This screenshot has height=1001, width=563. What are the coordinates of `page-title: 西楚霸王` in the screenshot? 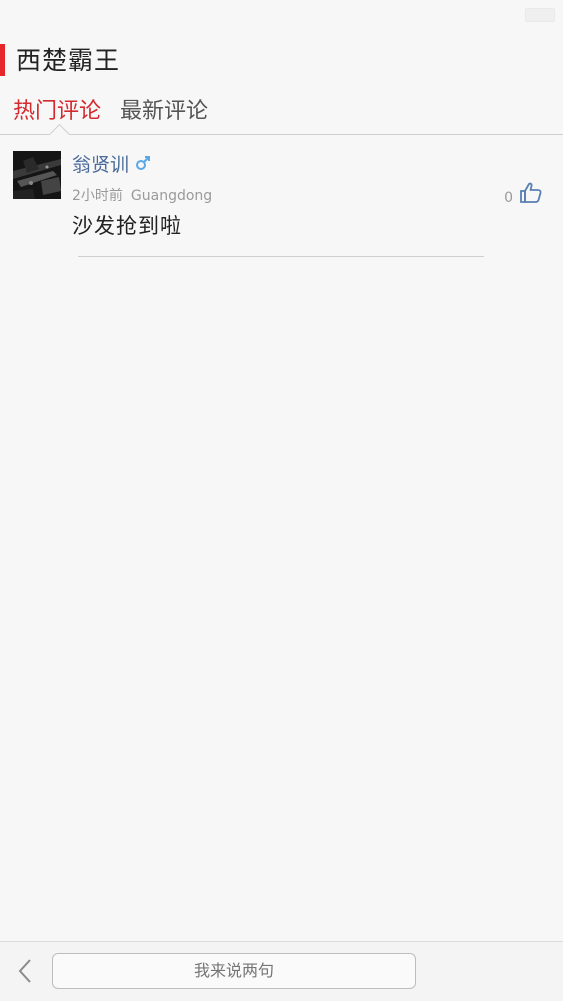 It's located at (68, 60).